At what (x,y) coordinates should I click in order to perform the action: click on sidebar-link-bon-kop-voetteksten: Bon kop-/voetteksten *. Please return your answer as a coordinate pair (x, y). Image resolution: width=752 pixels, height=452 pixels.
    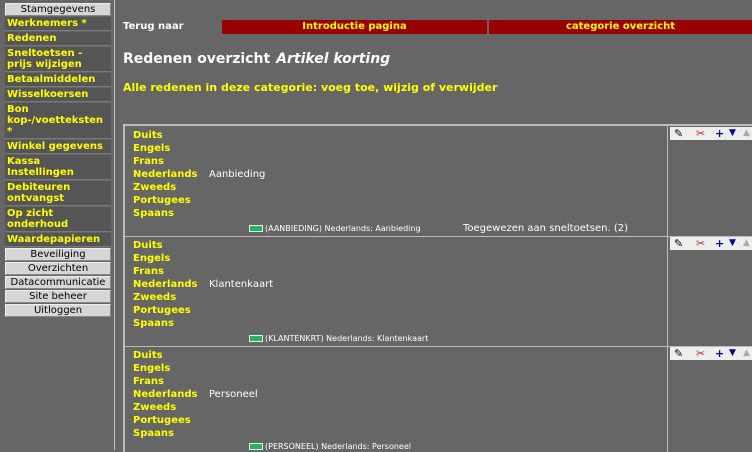
    Looking at the image, I should click on (58, 121).